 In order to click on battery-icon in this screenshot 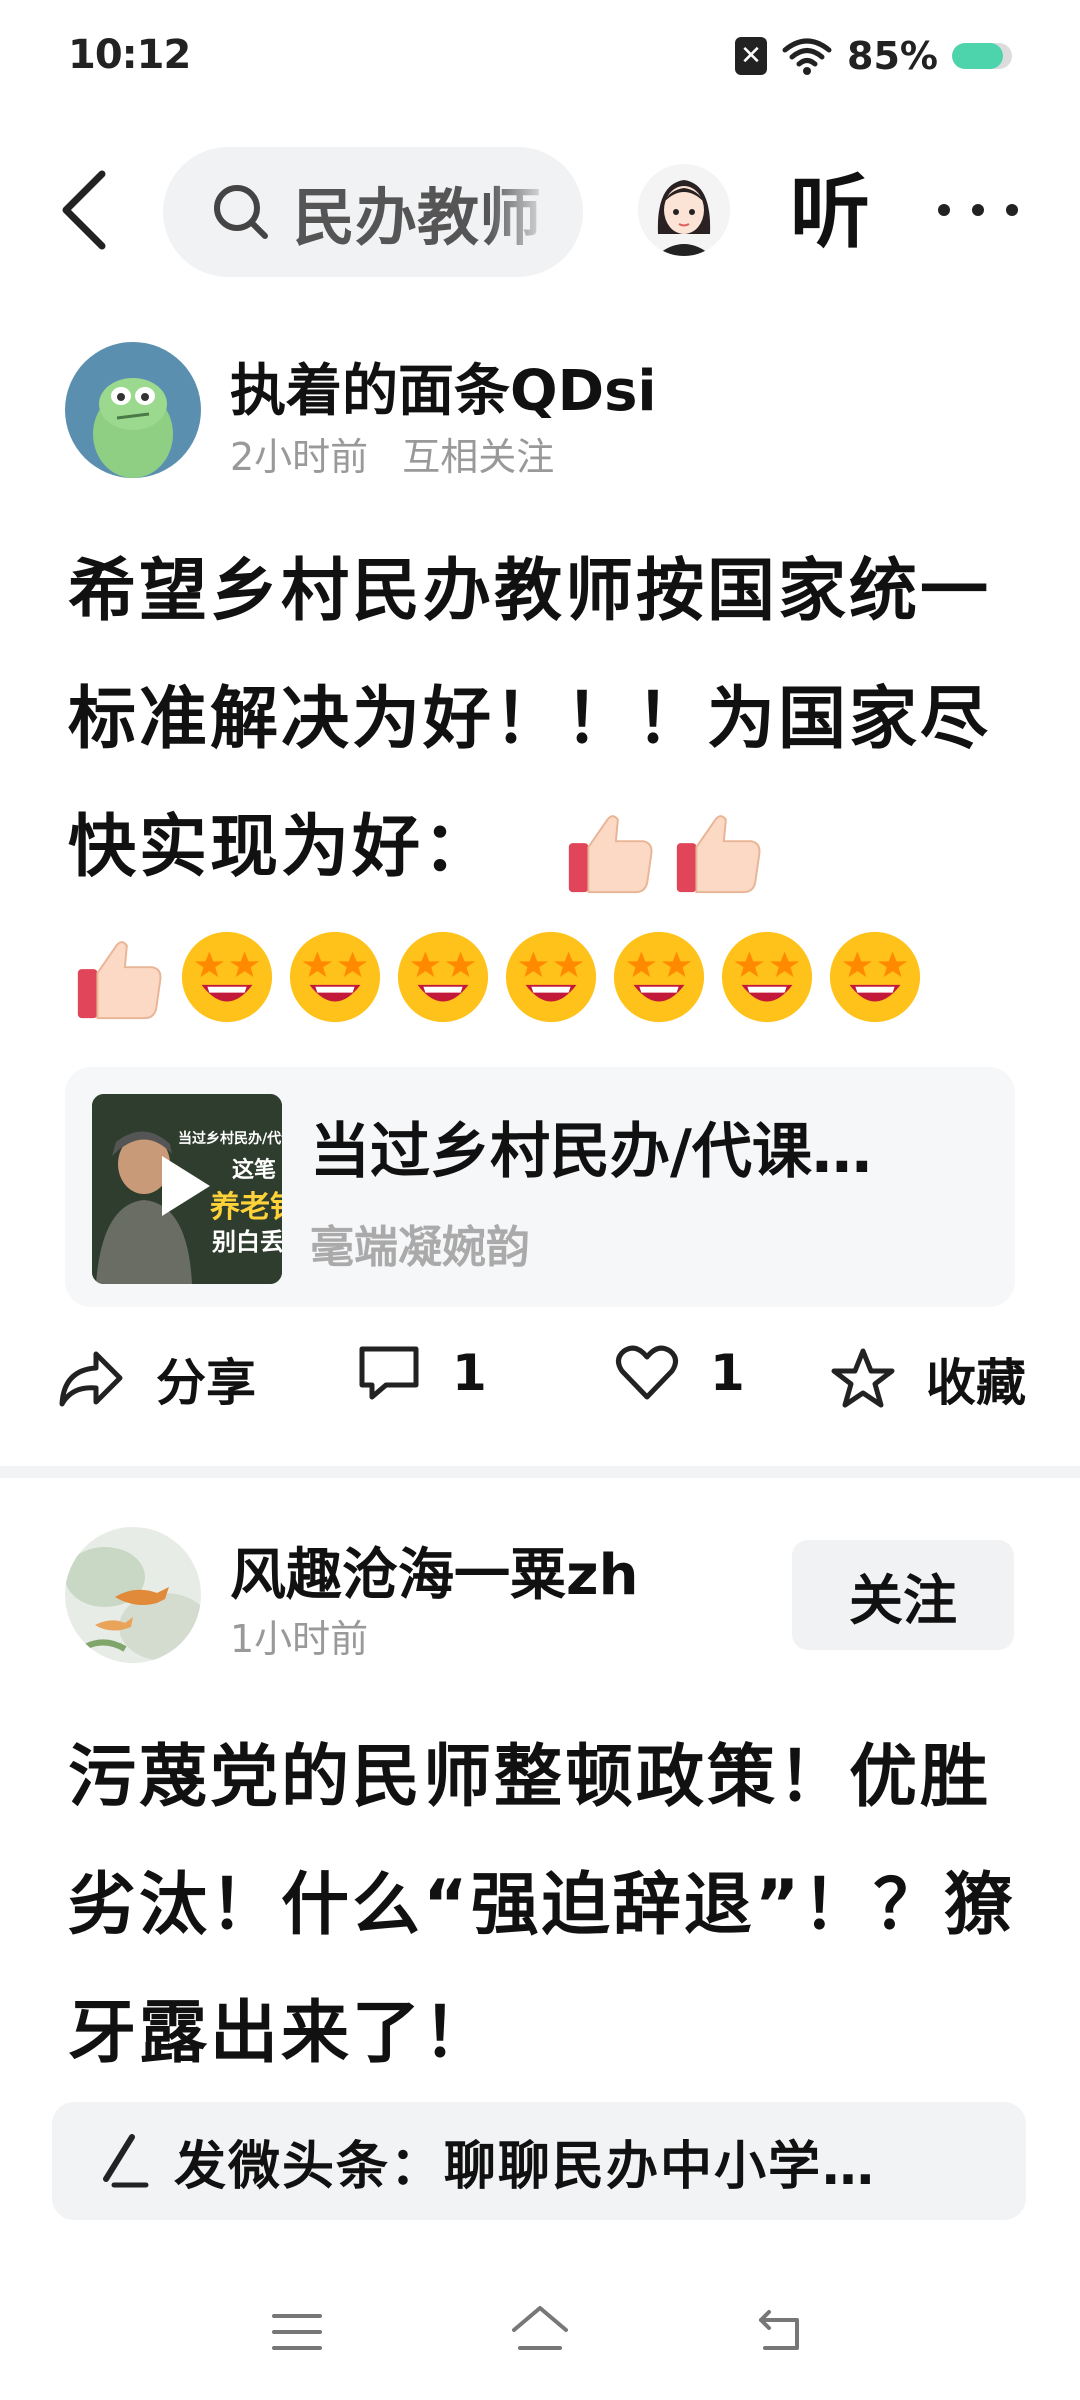, I will do `click(982, 56)`.